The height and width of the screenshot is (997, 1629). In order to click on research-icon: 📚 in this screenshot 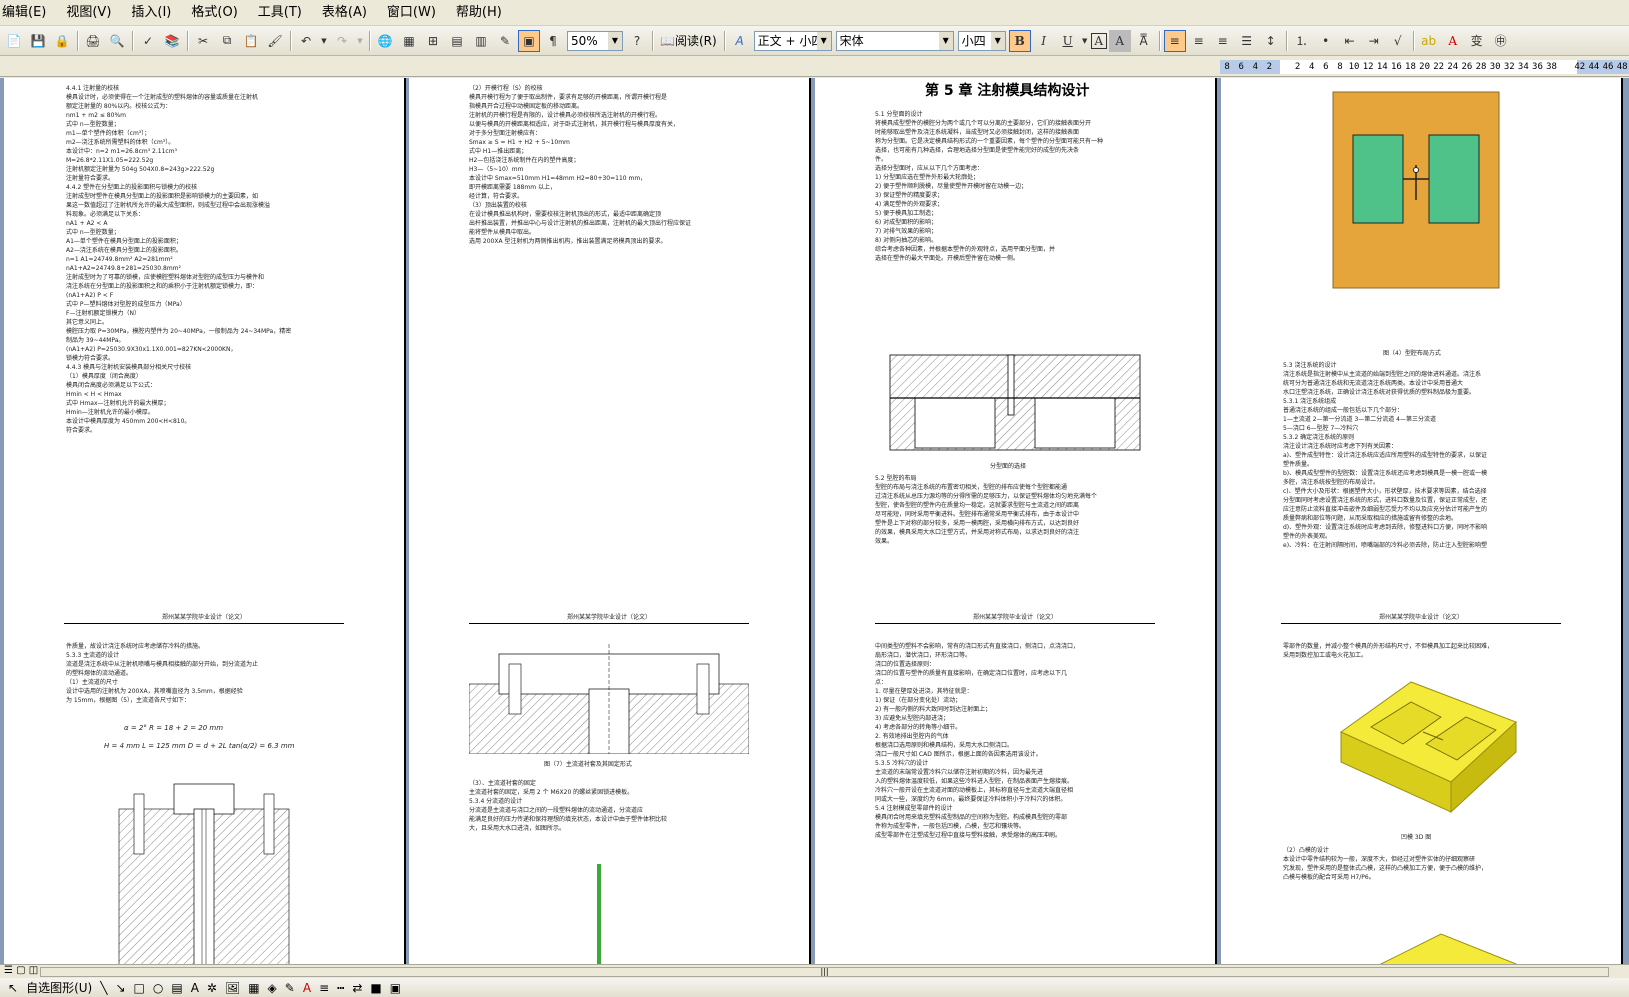, I will do `click(172, 41)`.